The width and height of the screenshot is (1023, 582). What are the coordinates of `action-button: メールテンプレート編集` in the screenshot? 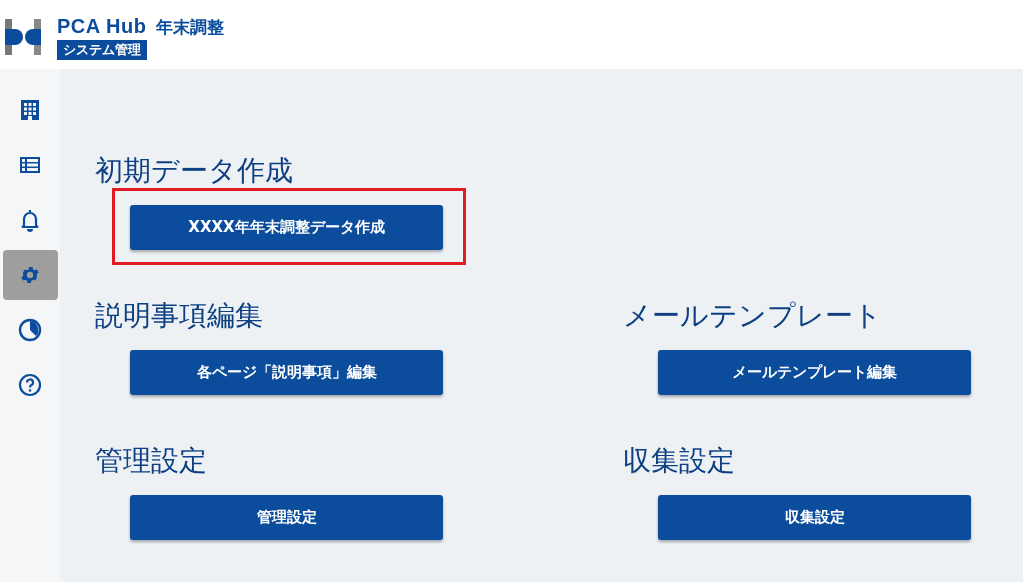 It's located at (814, 372).